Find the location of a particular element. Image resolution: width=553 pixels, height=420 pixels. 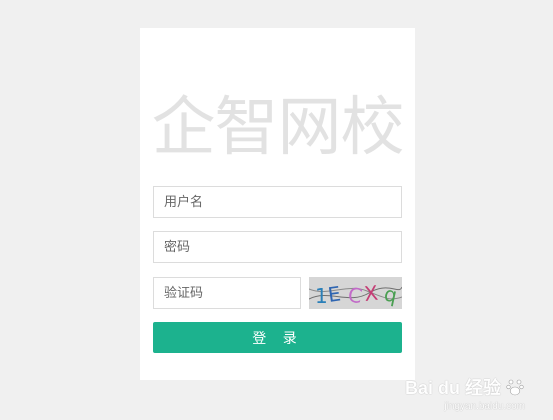

captcha-image: 1 E C X q is located at coordinates (355, 293).